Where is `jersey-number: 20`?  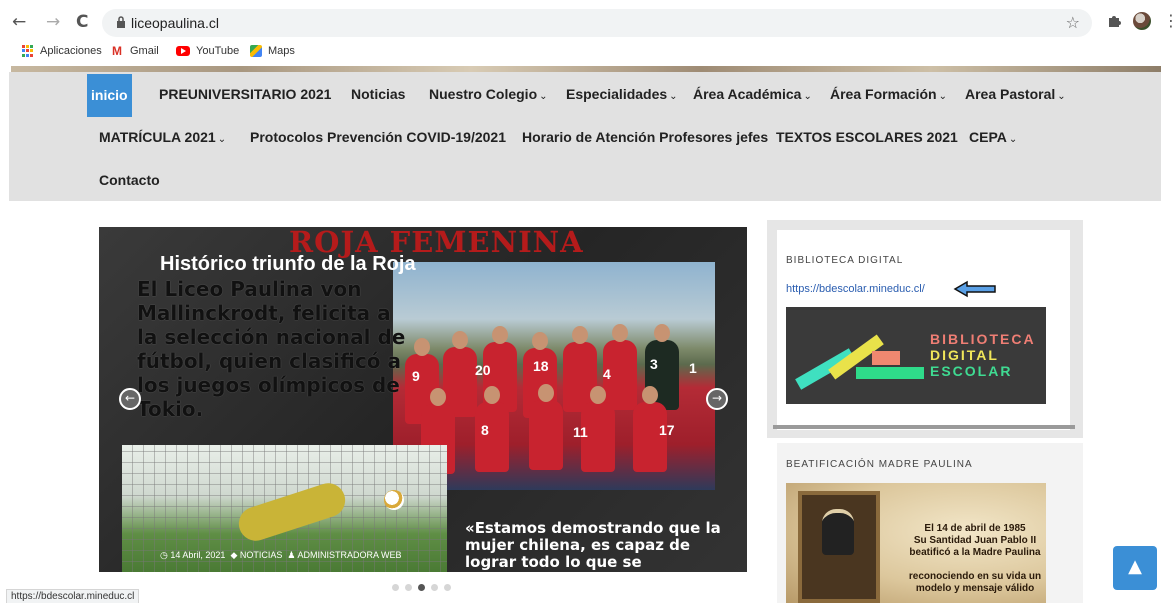 jersey-number: 20 is located at coordinates (483, 370).